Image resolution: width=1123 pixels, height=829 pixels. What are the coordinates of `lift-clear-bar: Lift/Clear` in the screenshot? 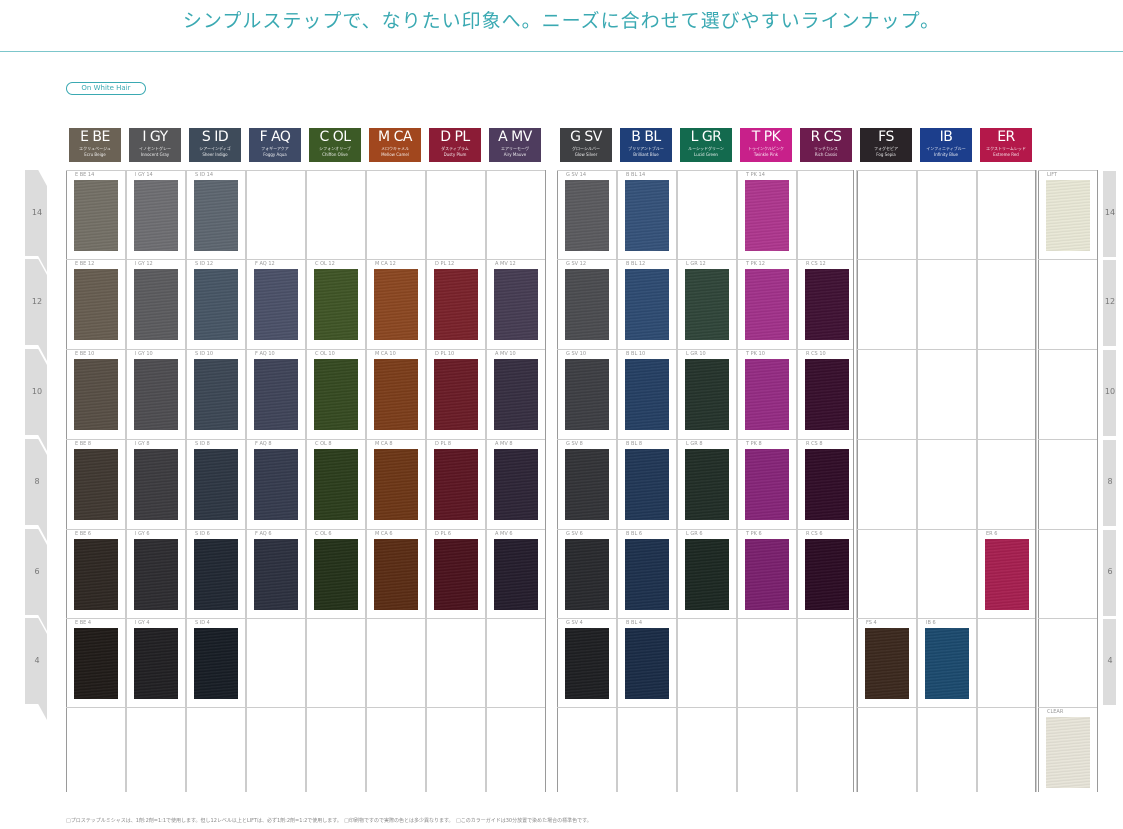 It's located at (1068, 112).